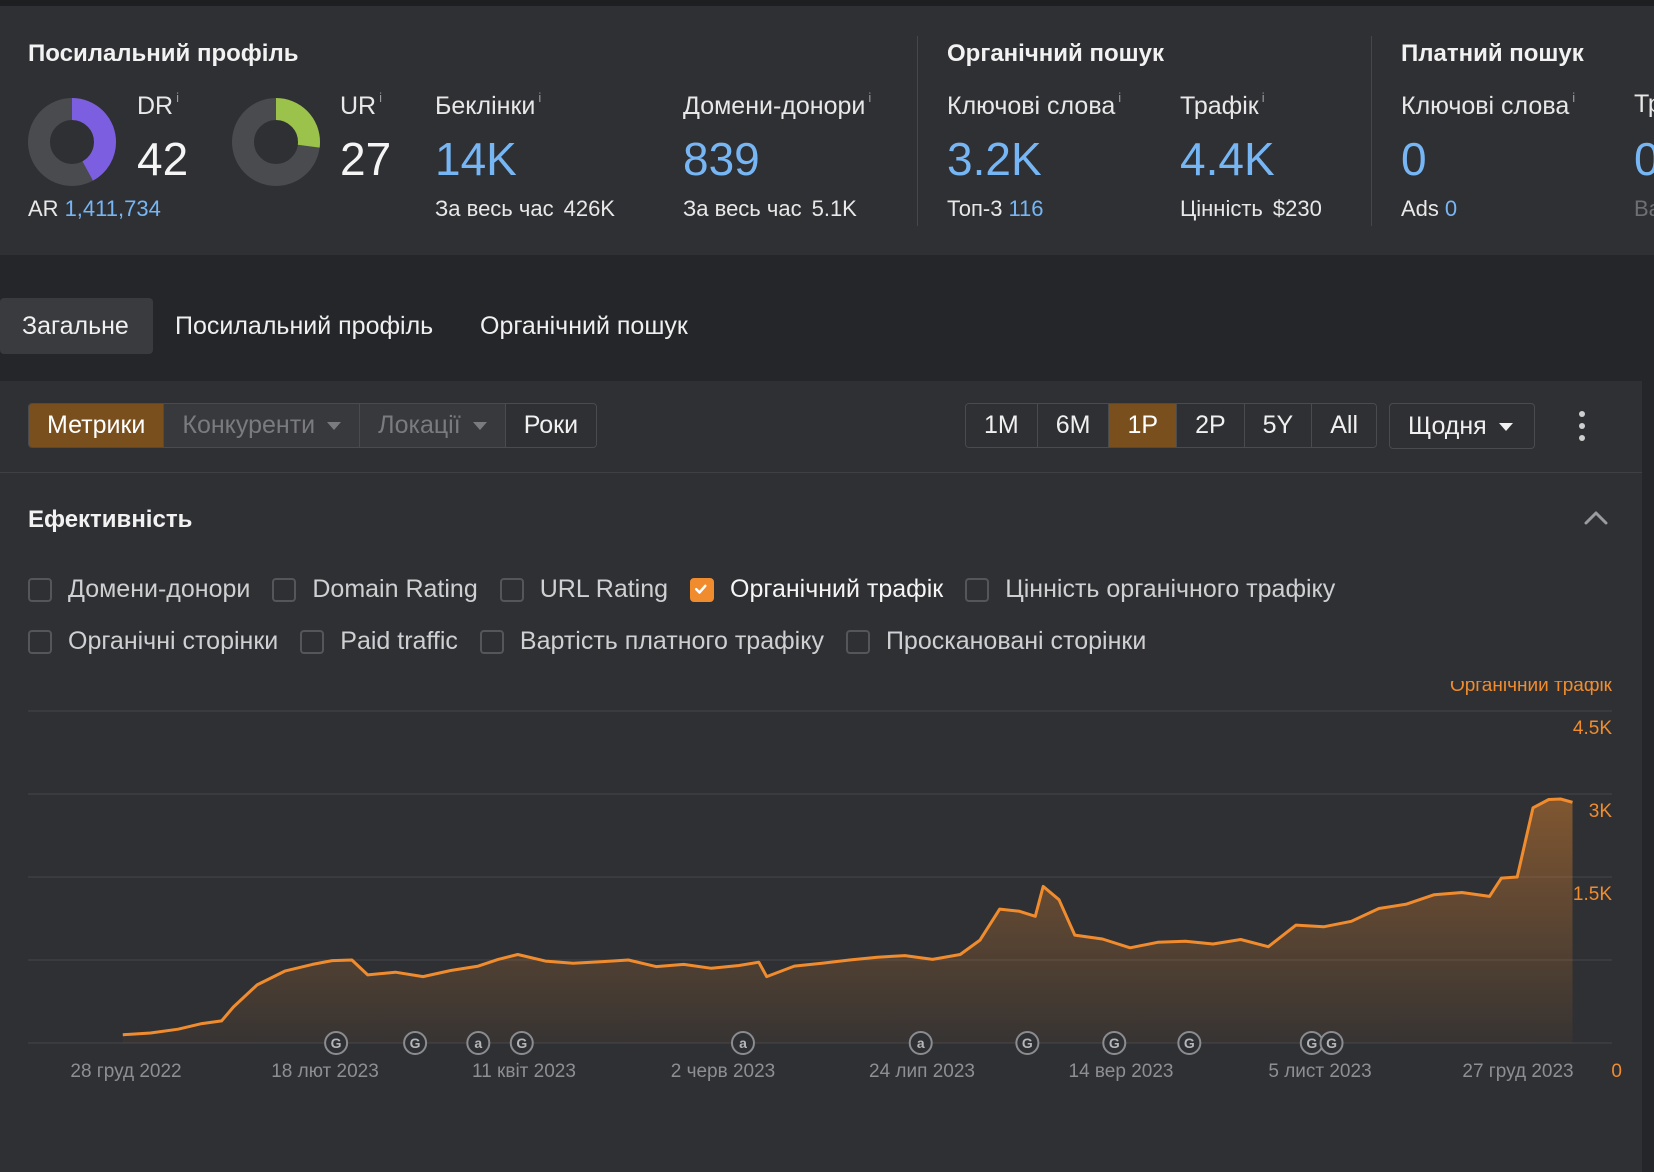 The image size is (1654, 1172). Describe the element at coordinates (1644, 208) in the screenshot. I see `paid-traffic-sub: Ва` at that location.